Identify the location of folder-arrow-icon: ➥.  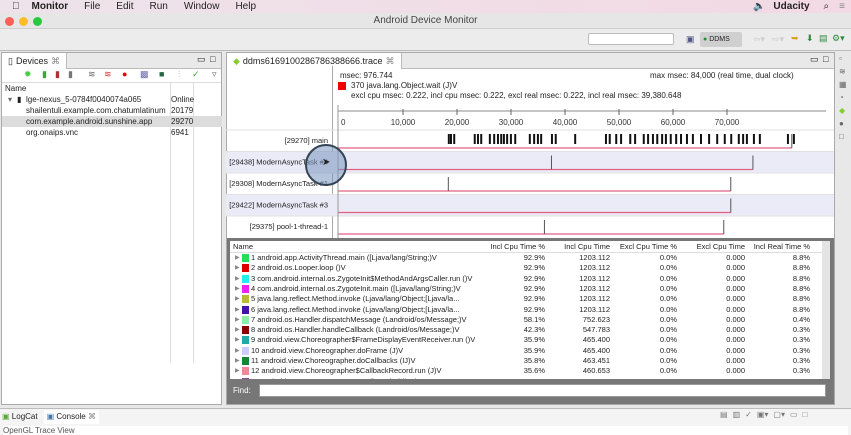
(795, 38).